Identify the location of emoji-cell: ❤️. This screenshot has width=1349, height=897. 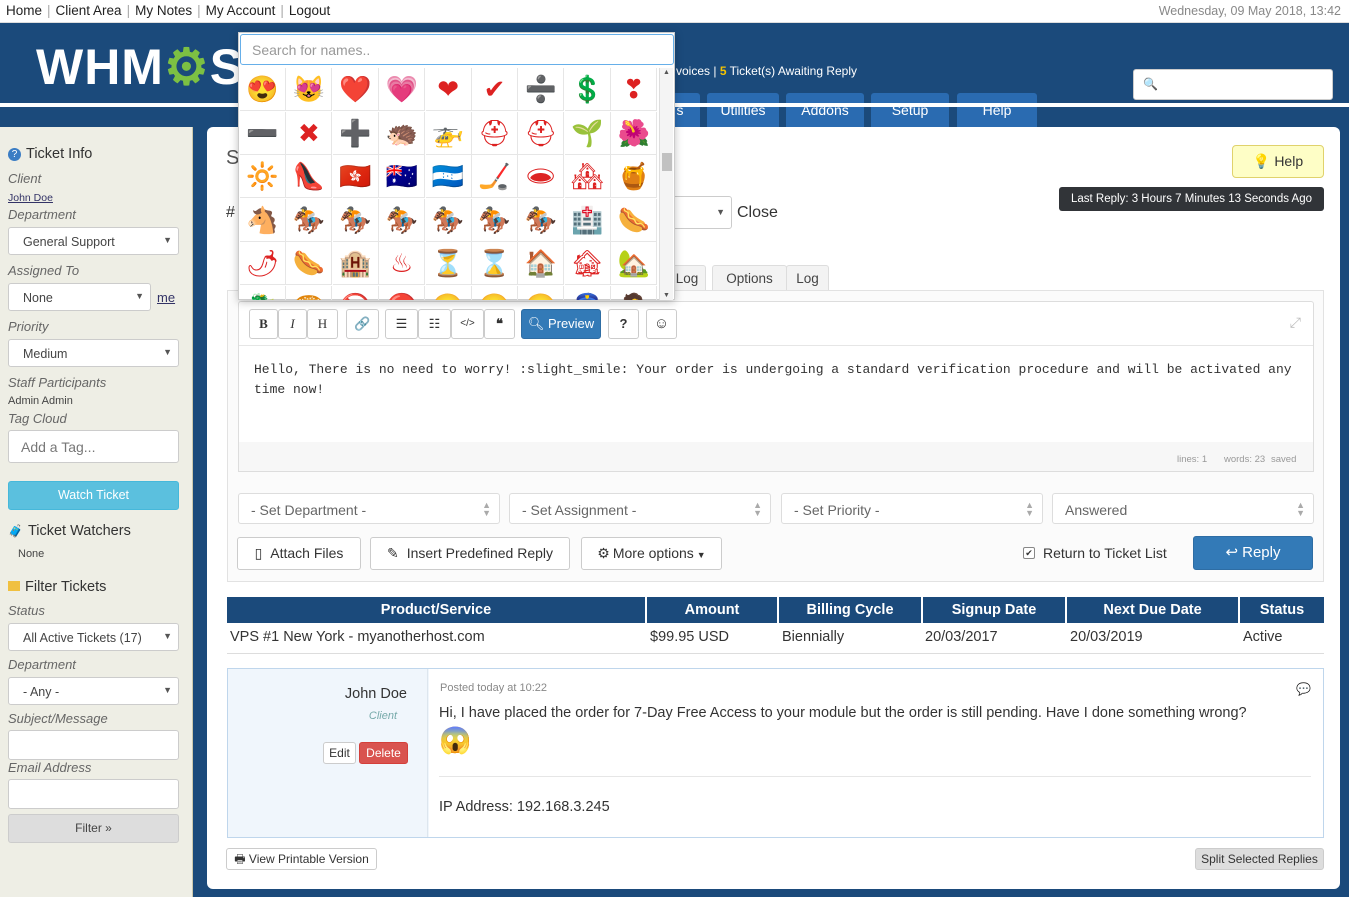
(355, 89).